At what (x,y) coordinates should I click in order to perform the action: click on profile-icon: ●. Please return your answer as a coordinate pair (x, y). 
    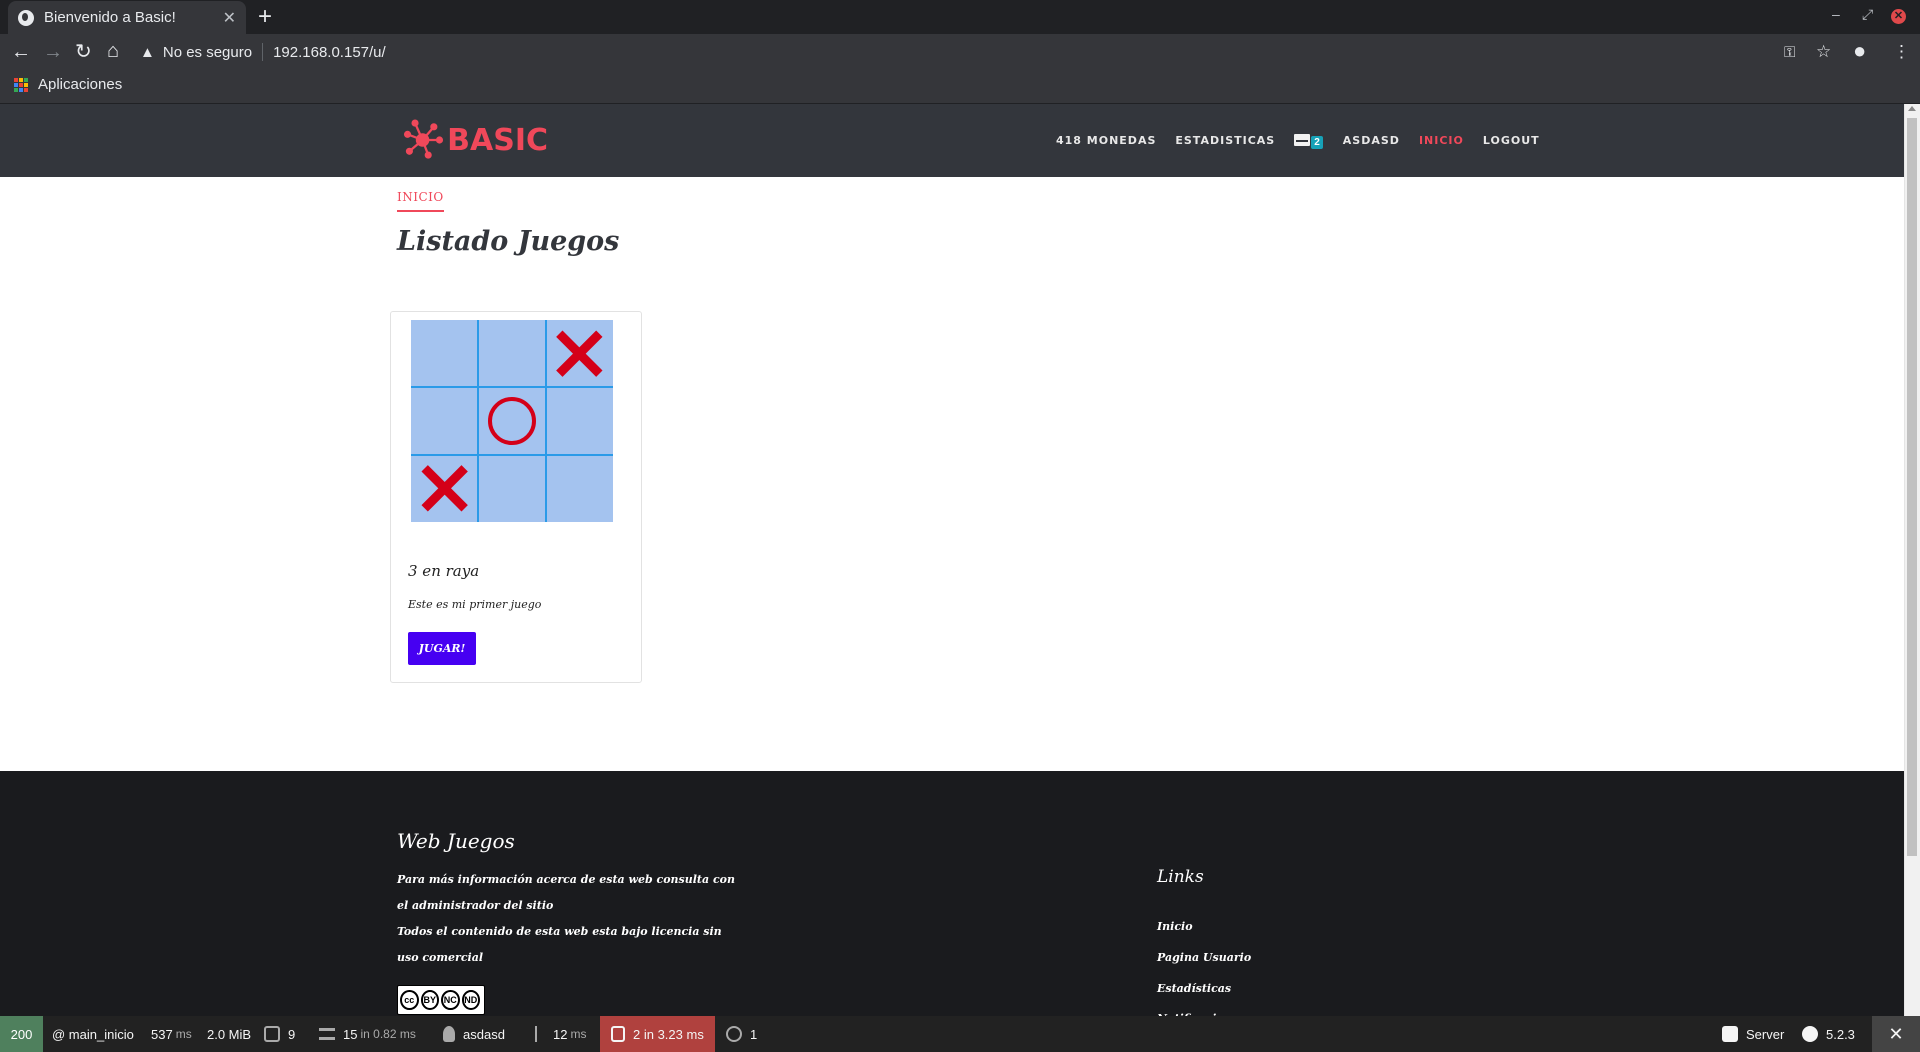
    Looking at the image, I should click on (1859, 51).